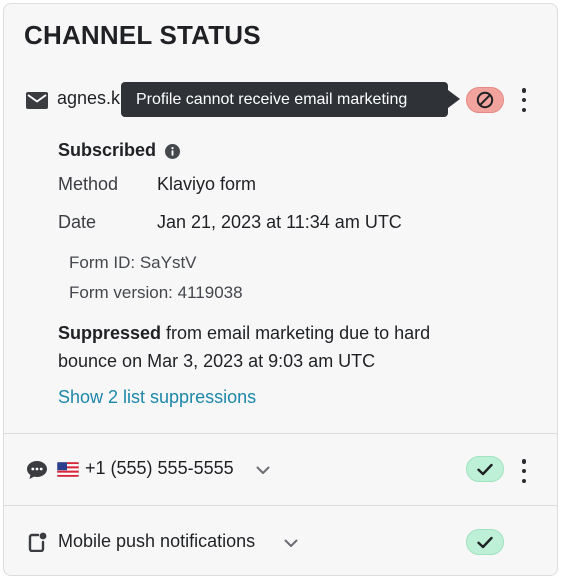  Describe the element at coordinates (37, 470) in the screenshot. I see `chat-bubble-icon` at that location.